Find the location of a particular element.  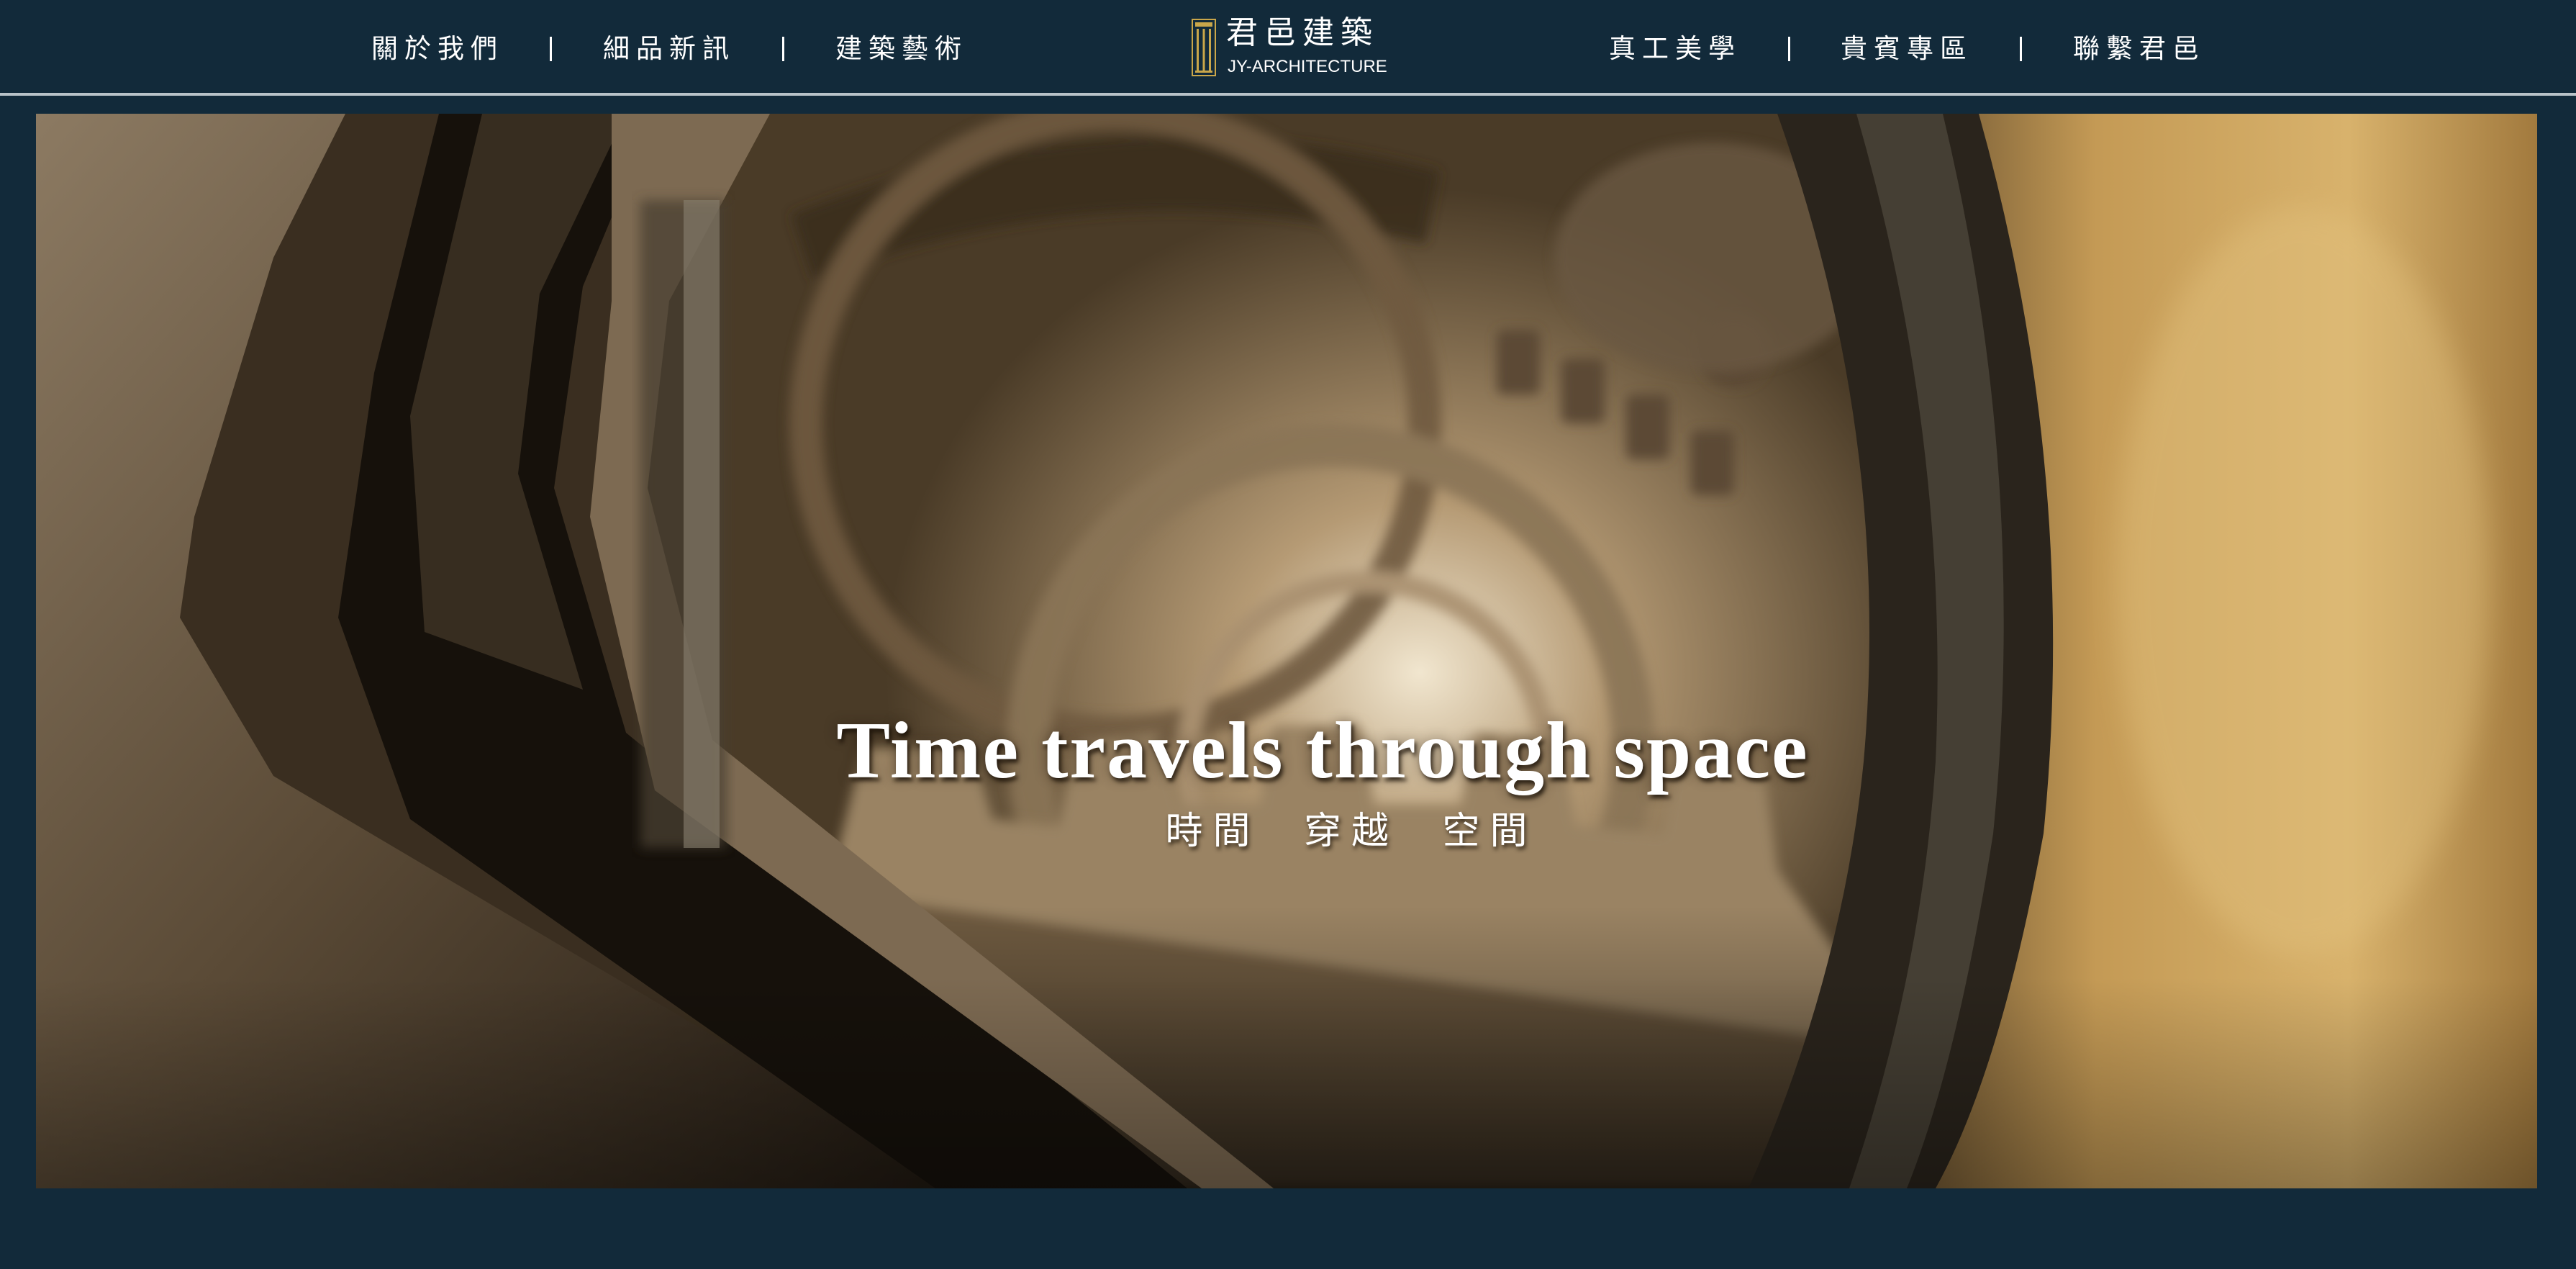

nav-craftsmanship: 真工美學 is located at coordinates (1675, 49).